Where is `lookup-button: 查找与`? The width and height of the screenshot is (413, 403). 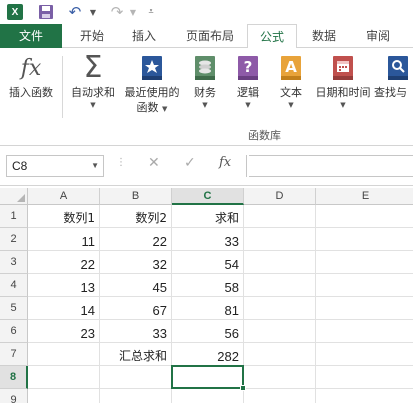 lookup-button: 查找与 is located at coordinates (393, 77).